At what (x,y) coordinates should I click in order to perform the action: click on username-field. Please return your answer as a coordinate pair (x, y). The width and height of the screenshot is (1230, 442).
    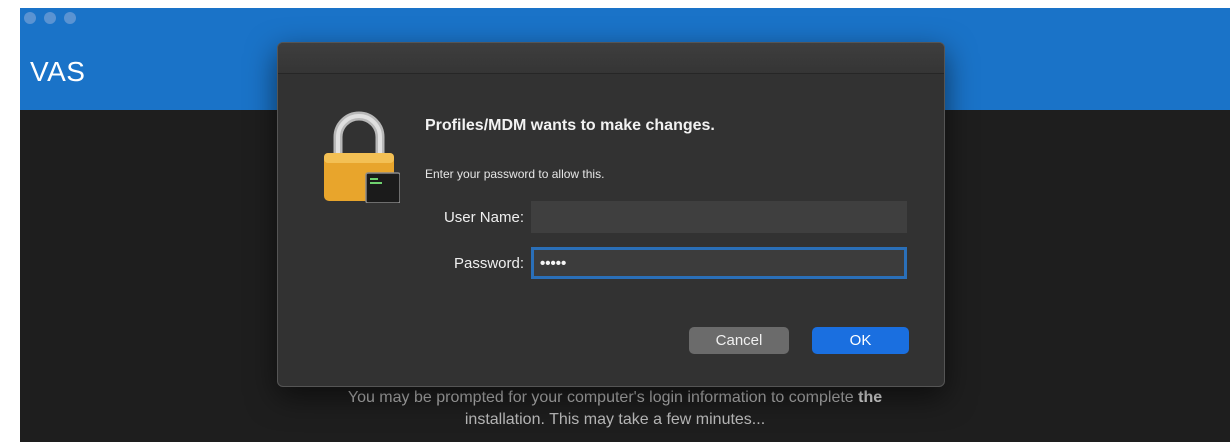
    Looking at the image, I should click on (719, 217).